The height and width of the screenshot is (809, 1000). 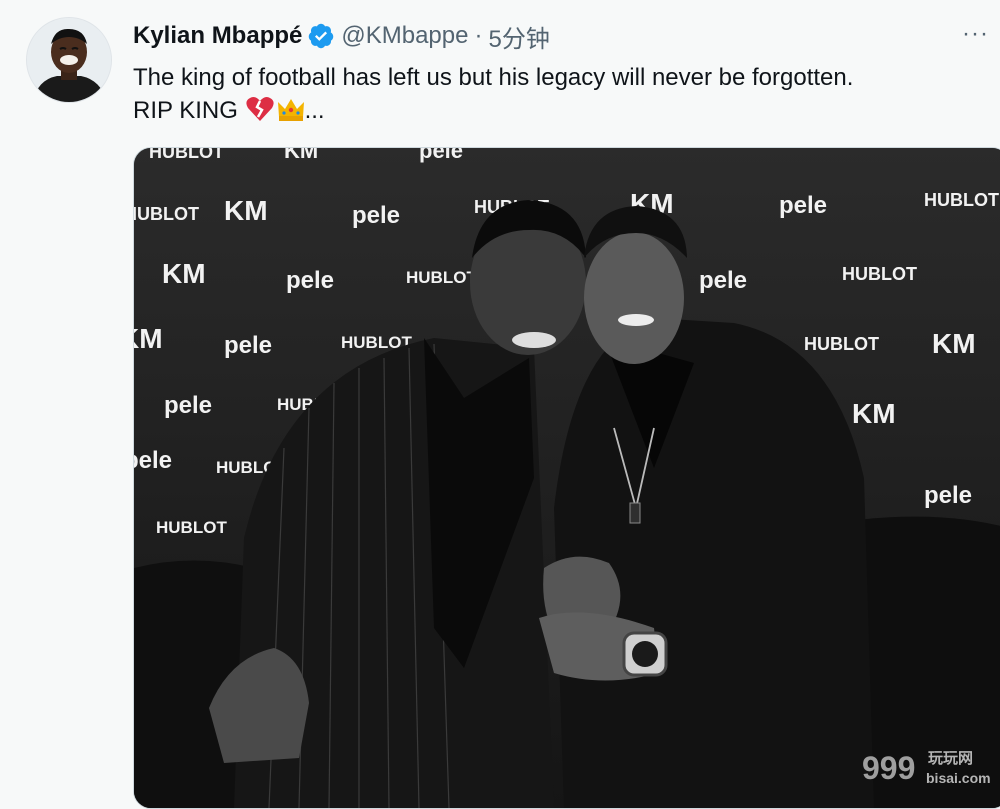 What do you see at coordinates (217, 36) in the screenshot?
I see `author-name: Kylian Mbappé` at bounding box center [217, 36].